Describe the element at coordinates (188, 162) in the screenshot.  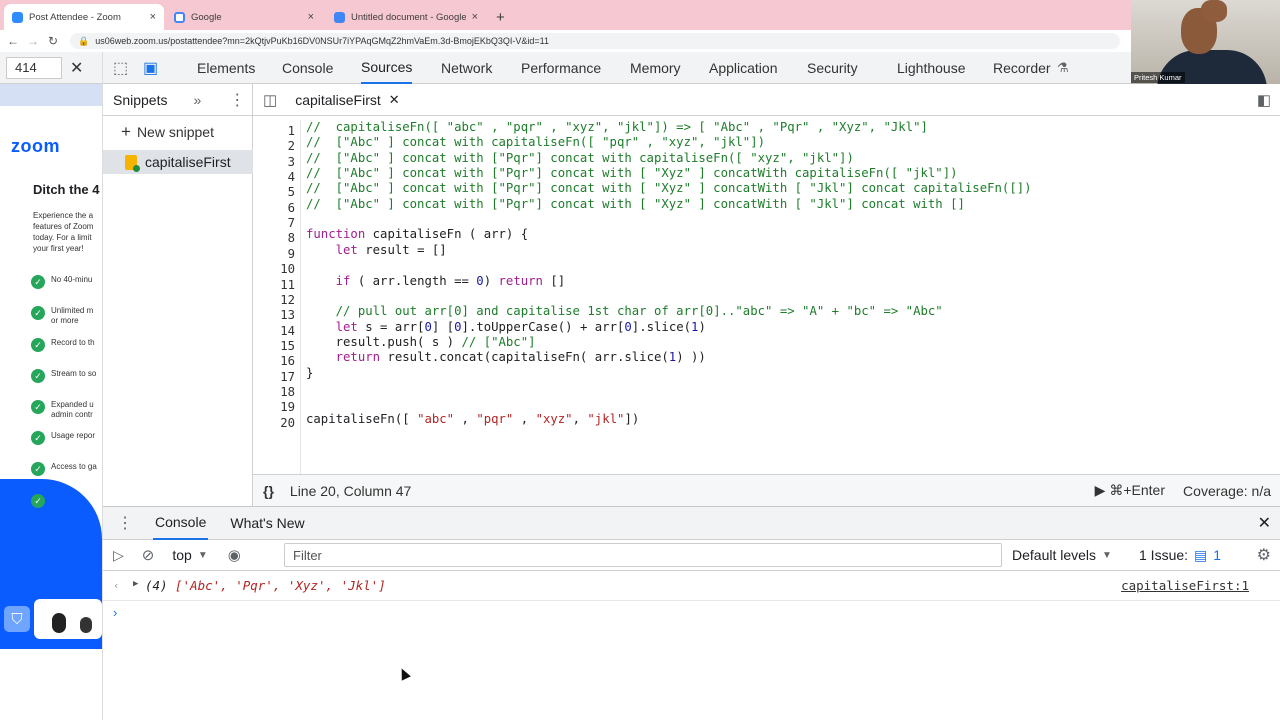
I see `snippet-label: capitaliseFirst` at that location.